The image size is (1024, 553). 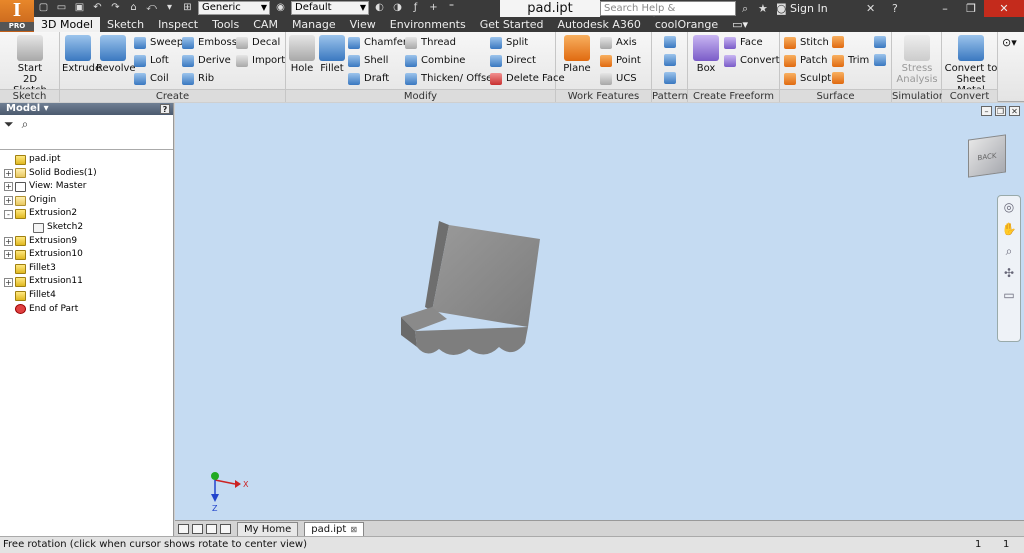 What do you see at coordinates (1009, 253) in the screenshot?
I see `zoom-icon: ⌕` at bounding box center [1009, 253].